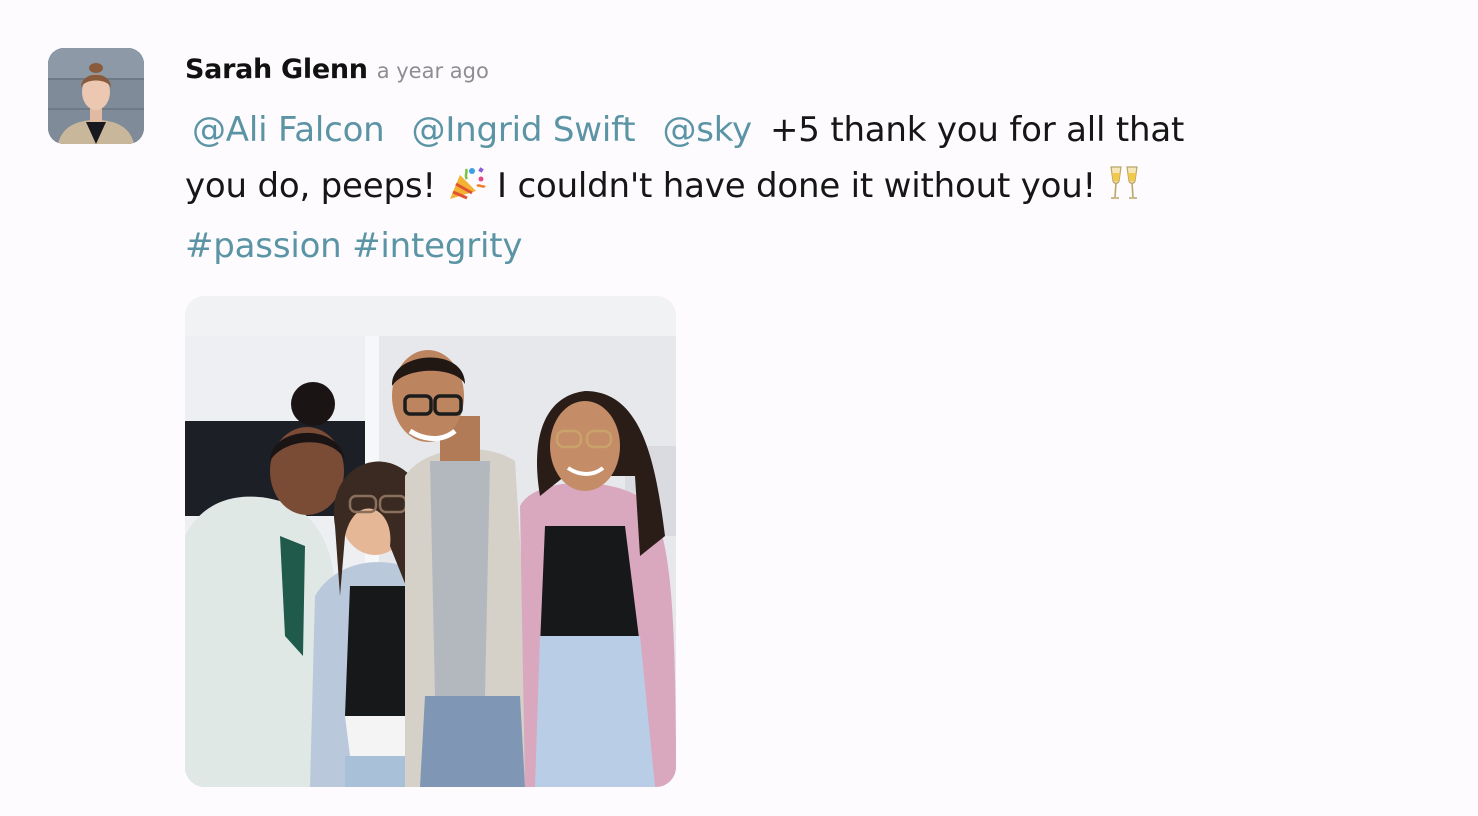 Image resolution: width=1478 pixels, height=816 pixels. Describe the element at coordinates (276, 69) in the screenshot. I see `author-name: Sarah Glenn` at that location.